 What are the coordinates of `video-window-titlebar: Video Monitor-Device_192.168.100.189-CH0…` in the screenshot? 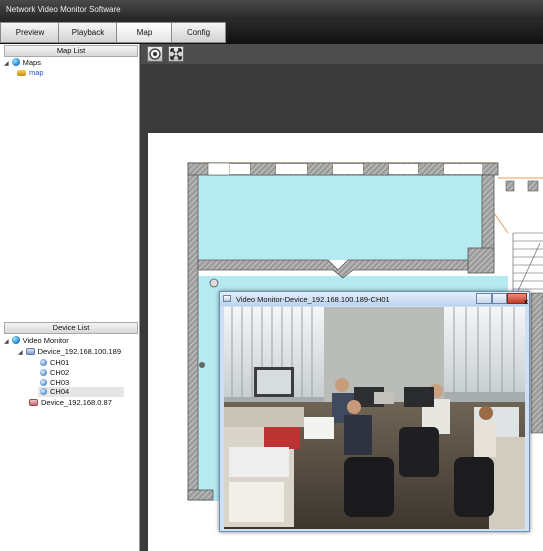 It's located at (374, 299).